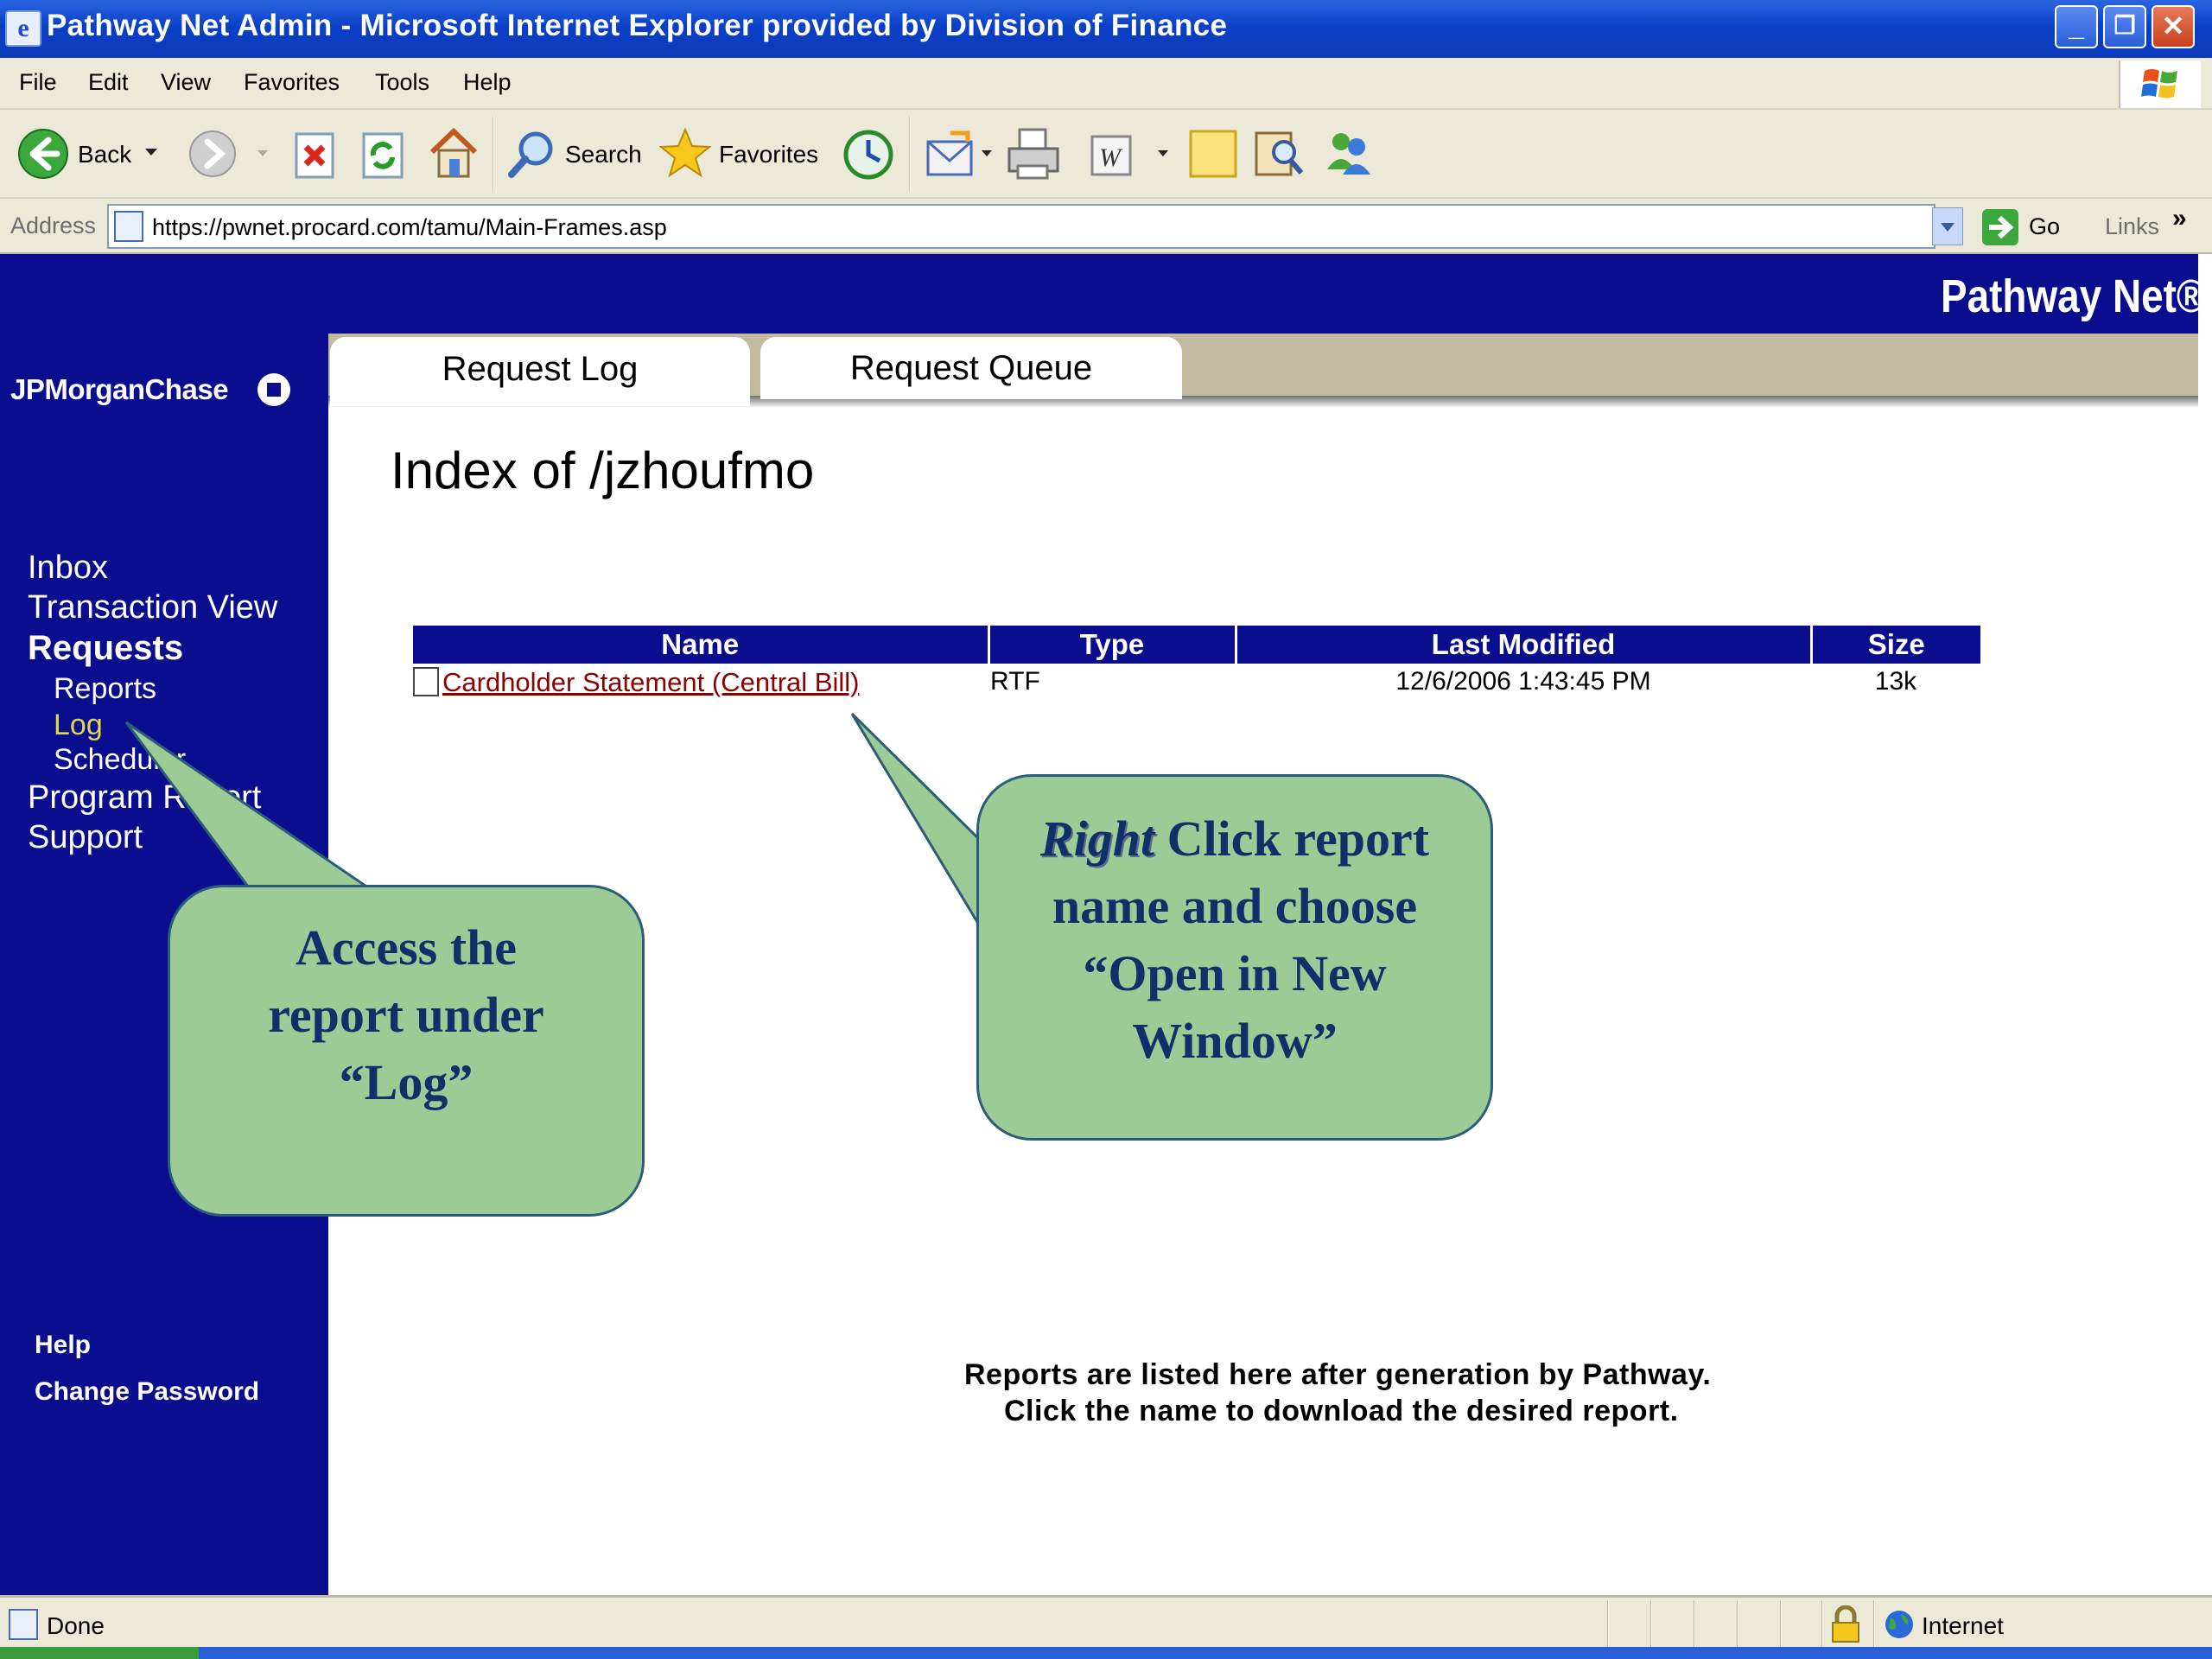 The width and height of the screenshot is (2212, 1659). What do you see at coordinates (2073, 296) in the screenshot?
I see `pathway-net-logo: Pathway Net®` at bounding box center [2073, 296].